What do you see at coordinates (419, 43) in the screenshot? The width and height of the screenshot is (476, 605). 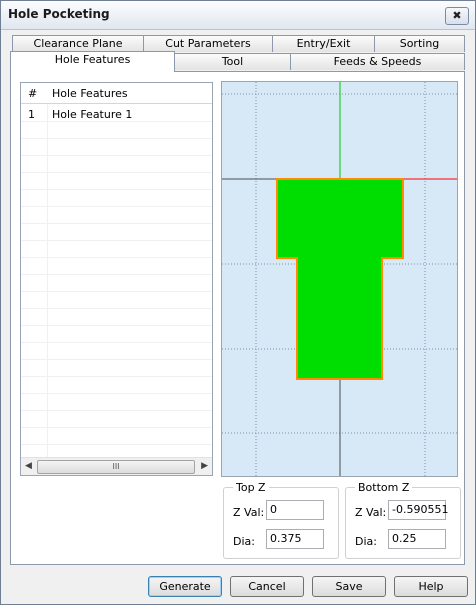 I see `tab-sorting: Sorting` at bounding box center [419, 43].